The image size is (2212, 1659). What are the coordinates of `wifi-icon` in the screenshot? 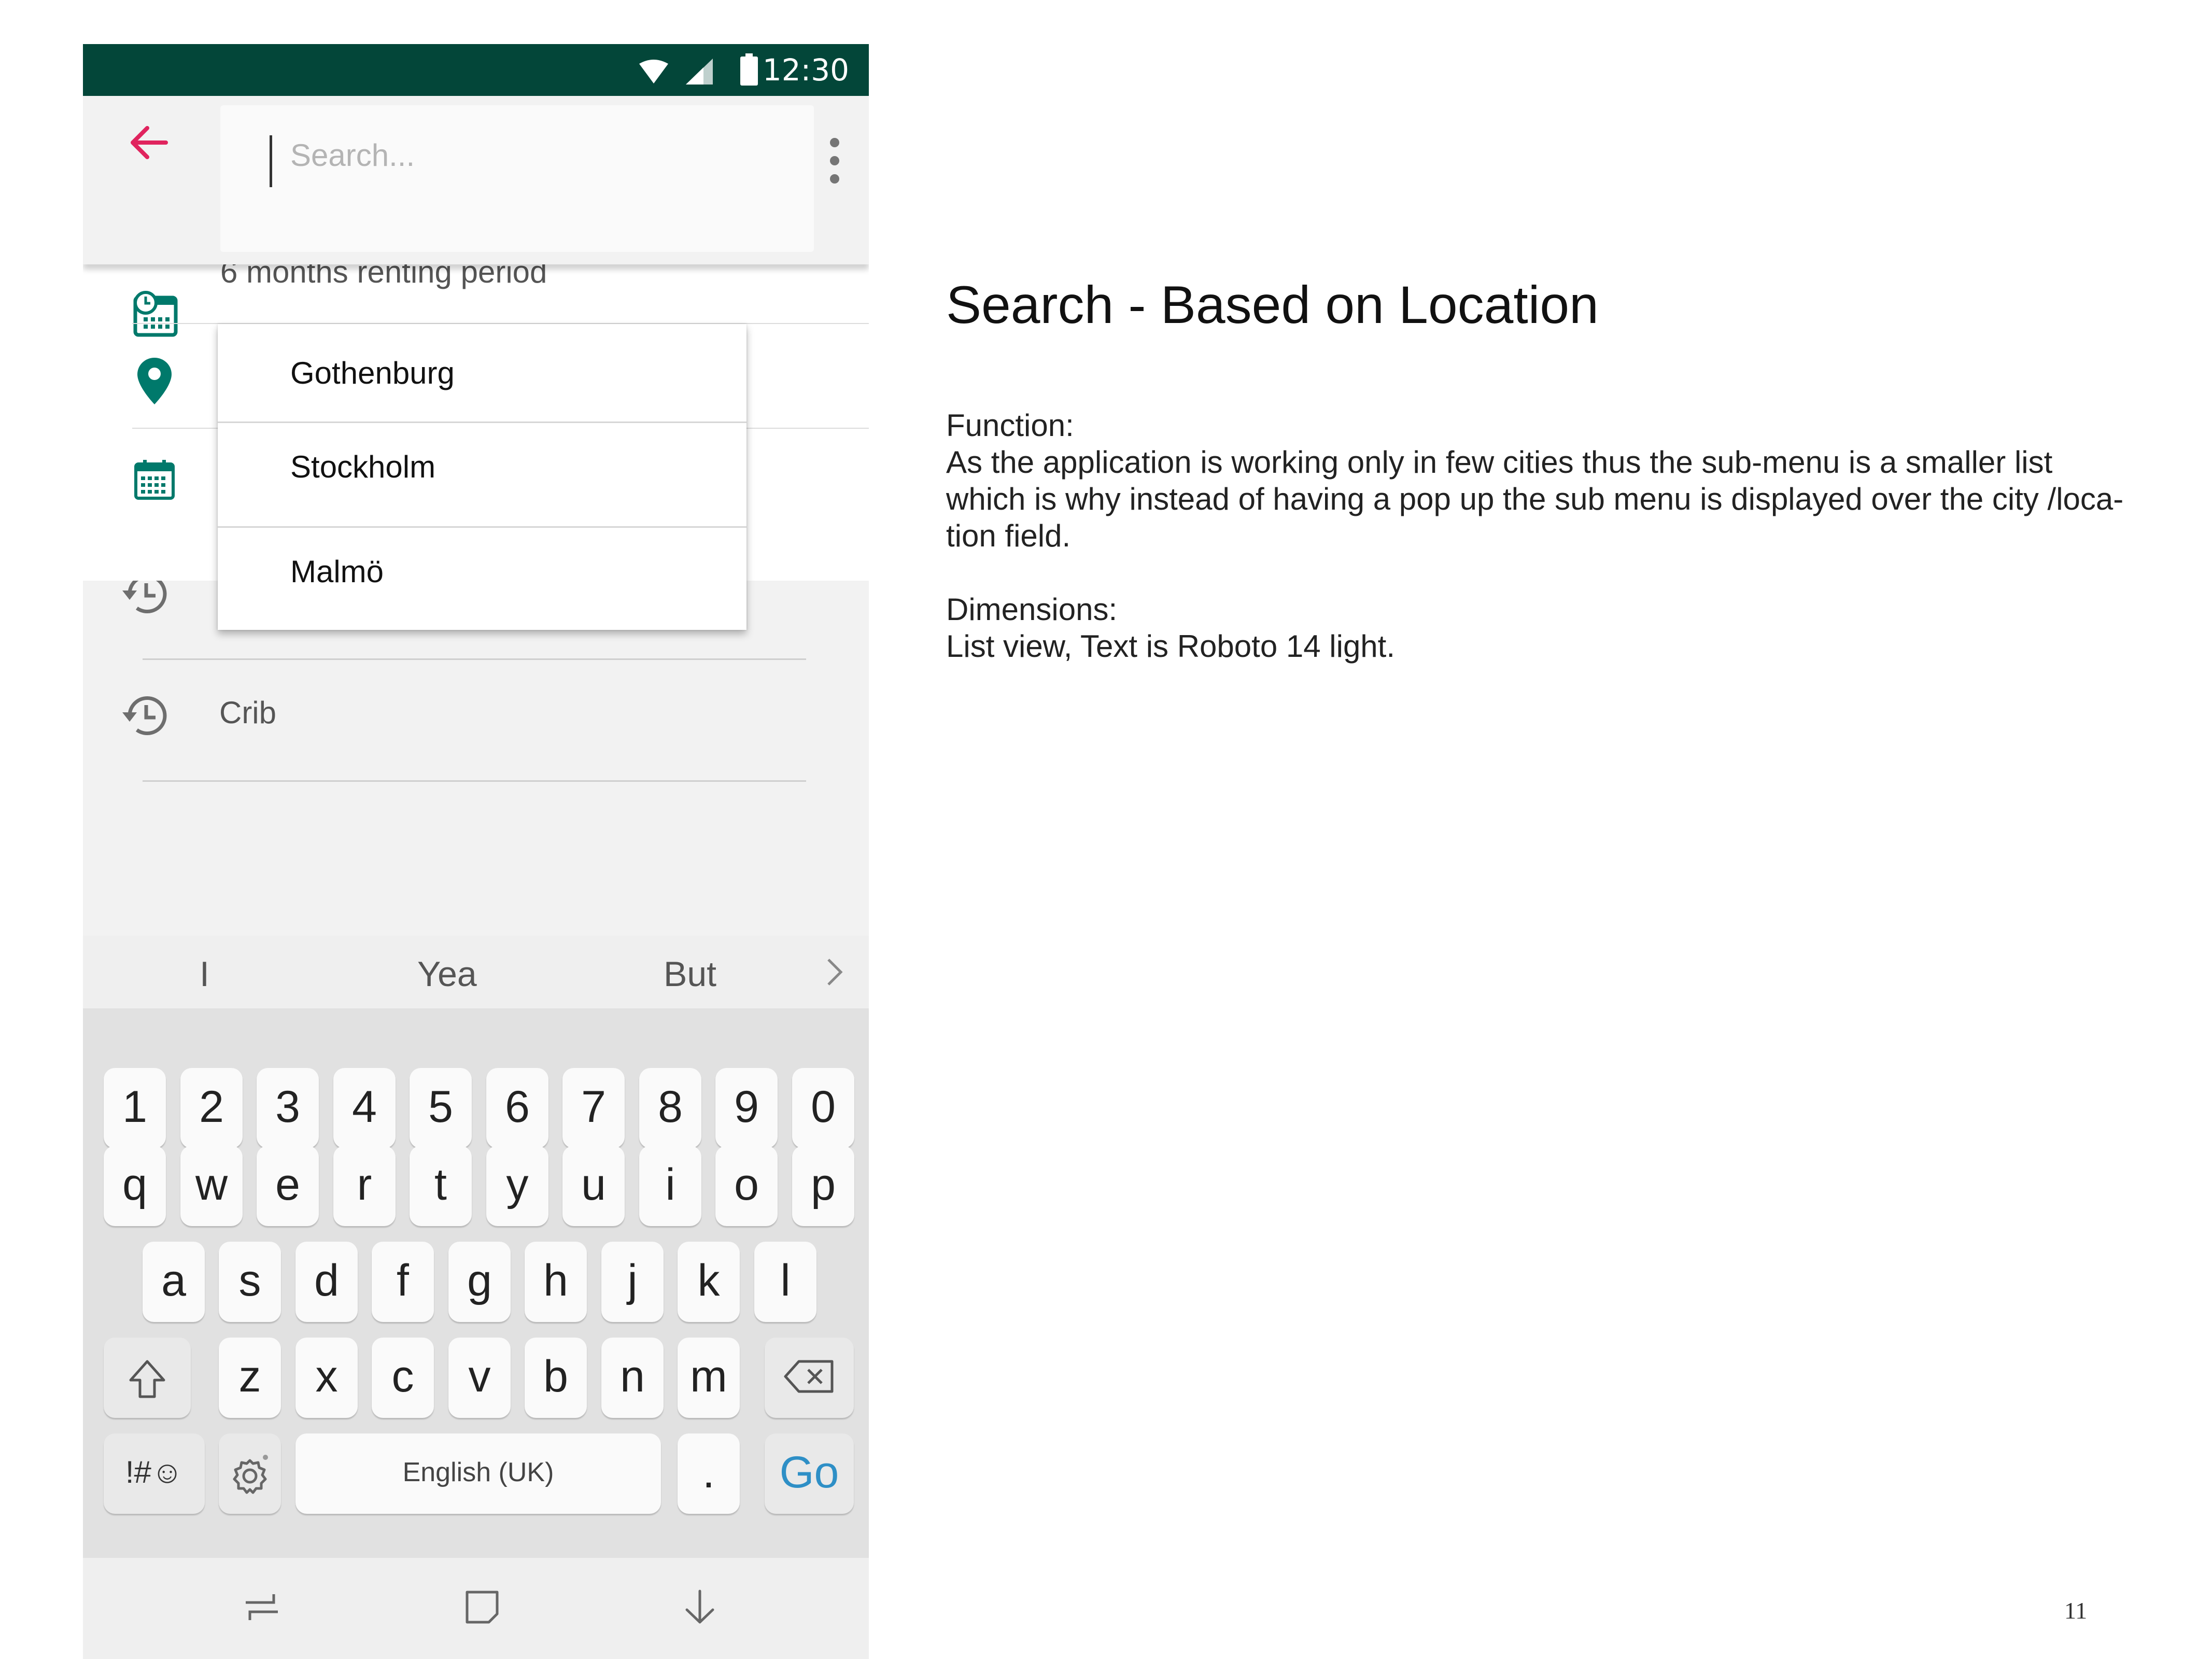 It's located at (653, 71).